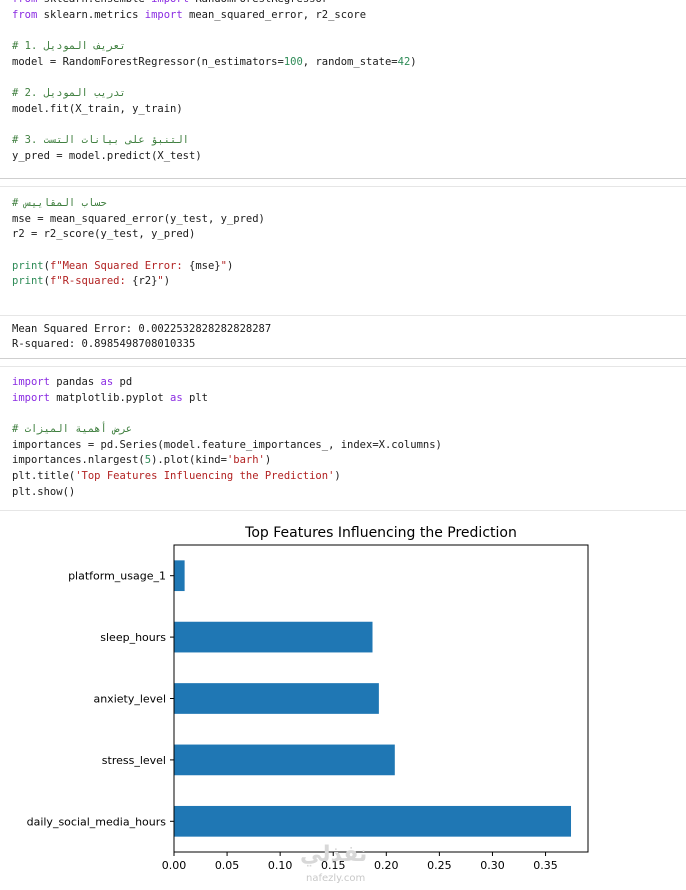 The width and height of the screenshot is (686, 890). What do you see at coordinates (545, 865) in the screenshot?
I see `chart-xtick-label: 0.35` at bounding box center [545, 865].